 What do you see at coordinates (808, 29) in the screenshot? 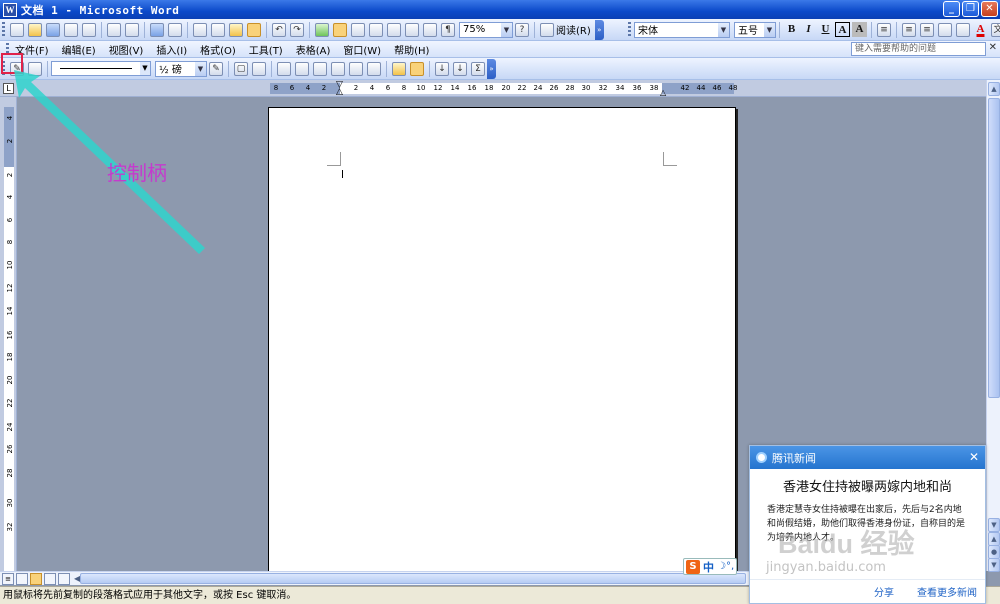
I see `italic-button: I` at bounding box center [808, 29].